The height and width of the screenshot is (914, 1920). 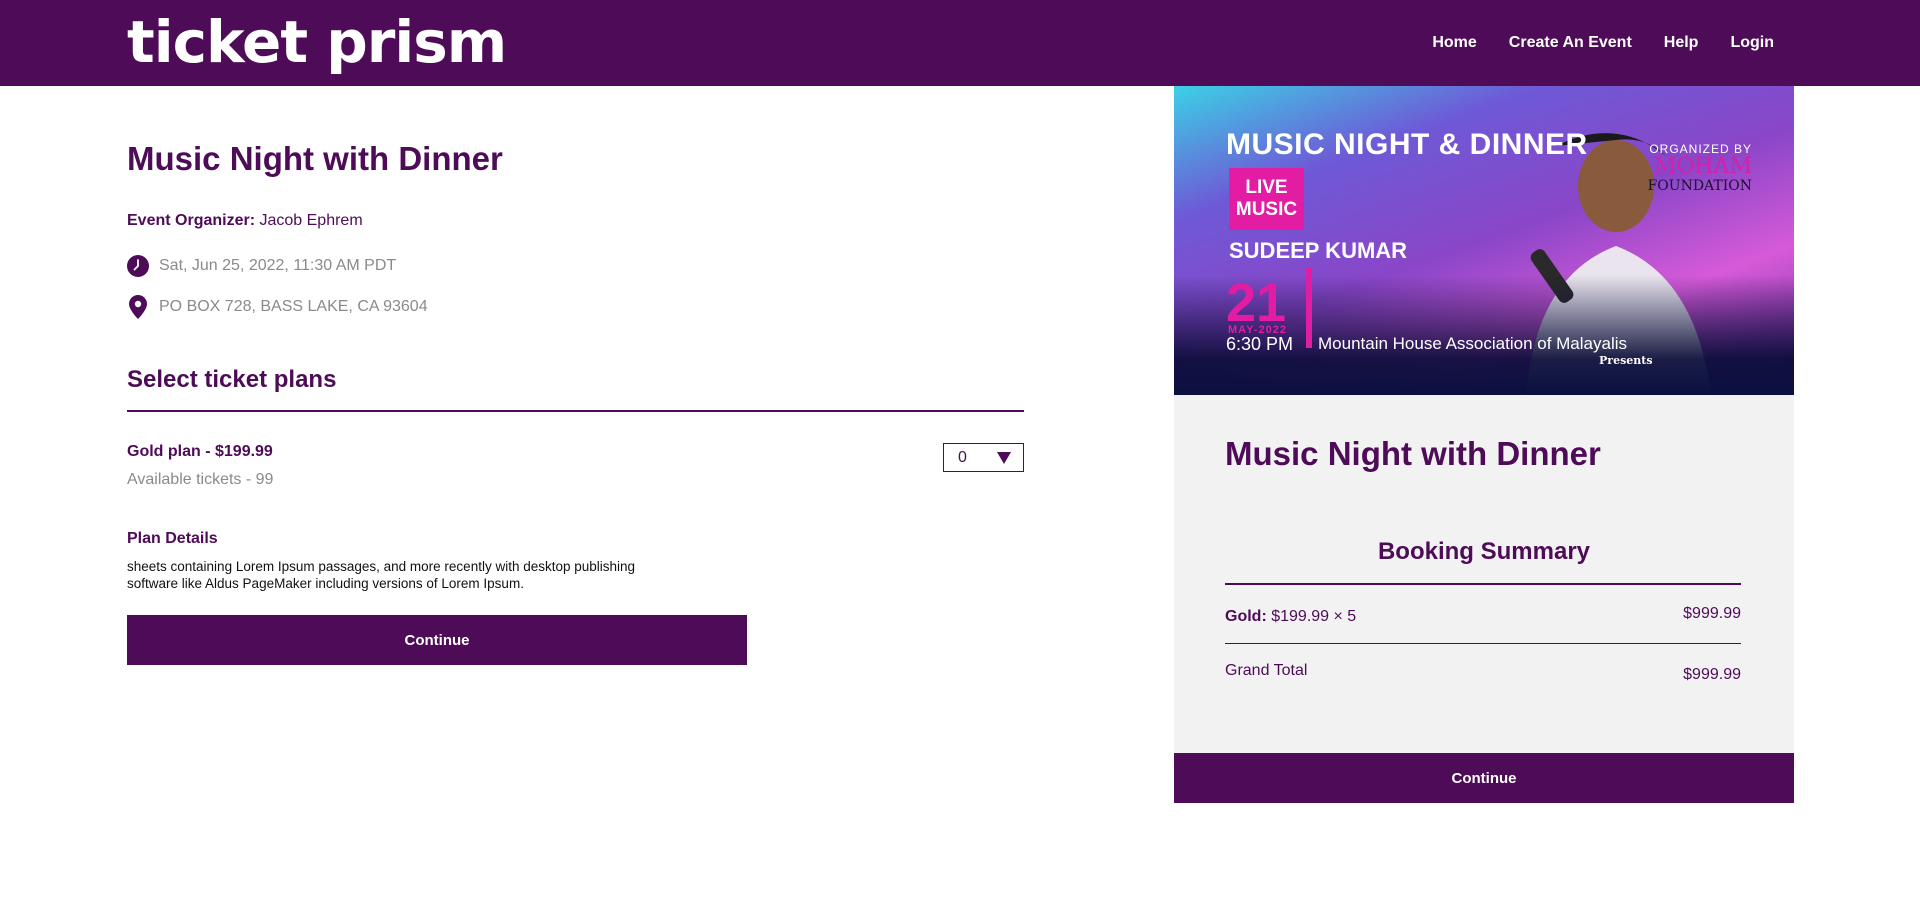 I want to click on line-item-detail: $199.99 × 5, so click(x=1314, y=616).